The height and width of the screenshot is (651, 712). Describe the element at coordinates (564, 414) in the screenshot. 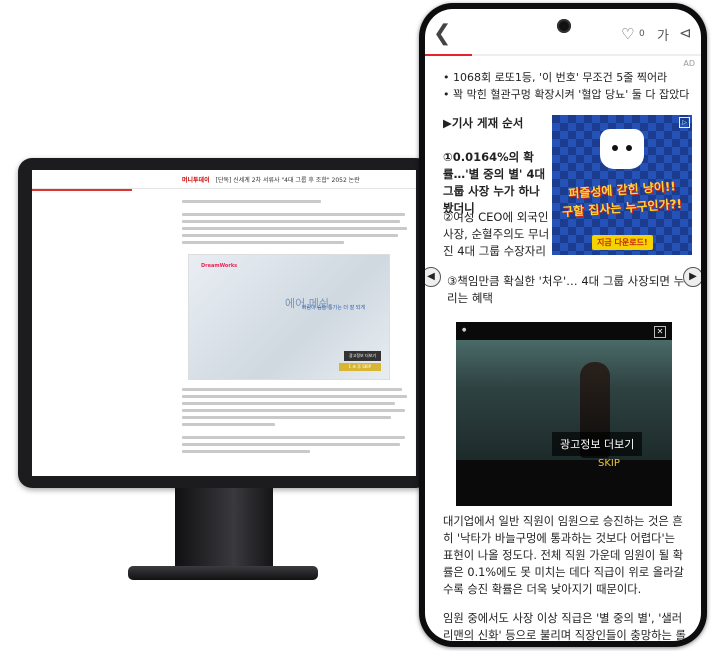

I see `video-ad: ● ✕ 광고정보 더보기 SKIP` at that location.